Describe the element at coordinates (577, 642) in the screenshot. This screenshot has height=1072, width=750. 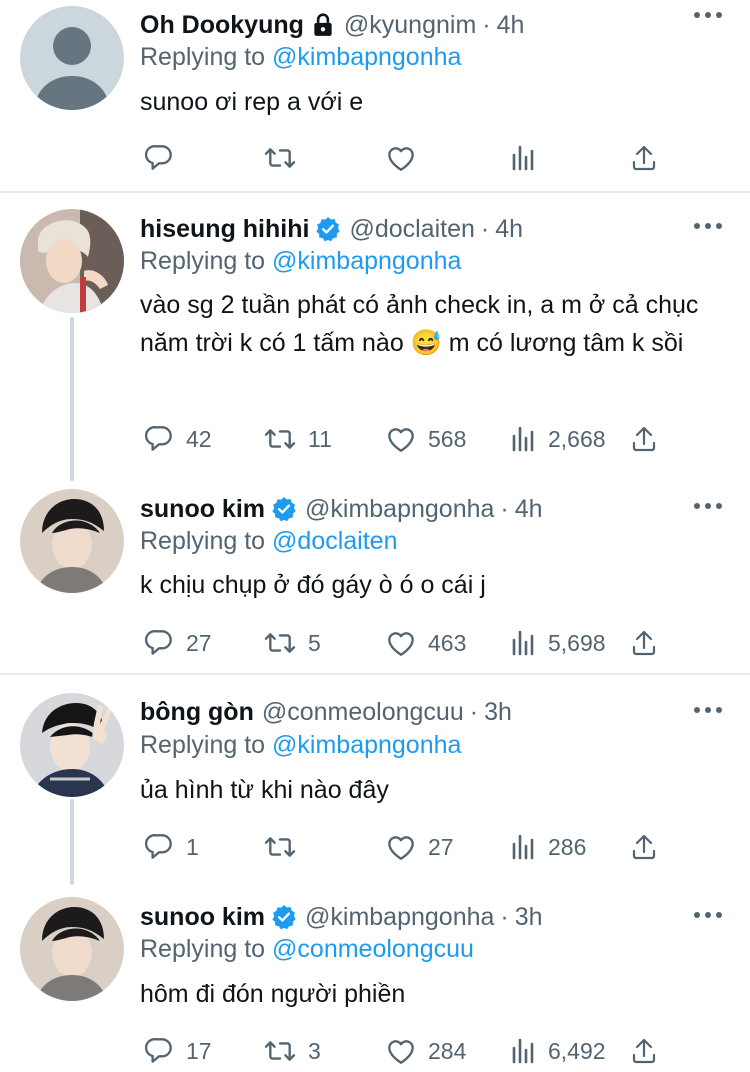
I see `views-count: 5,698` at that location.